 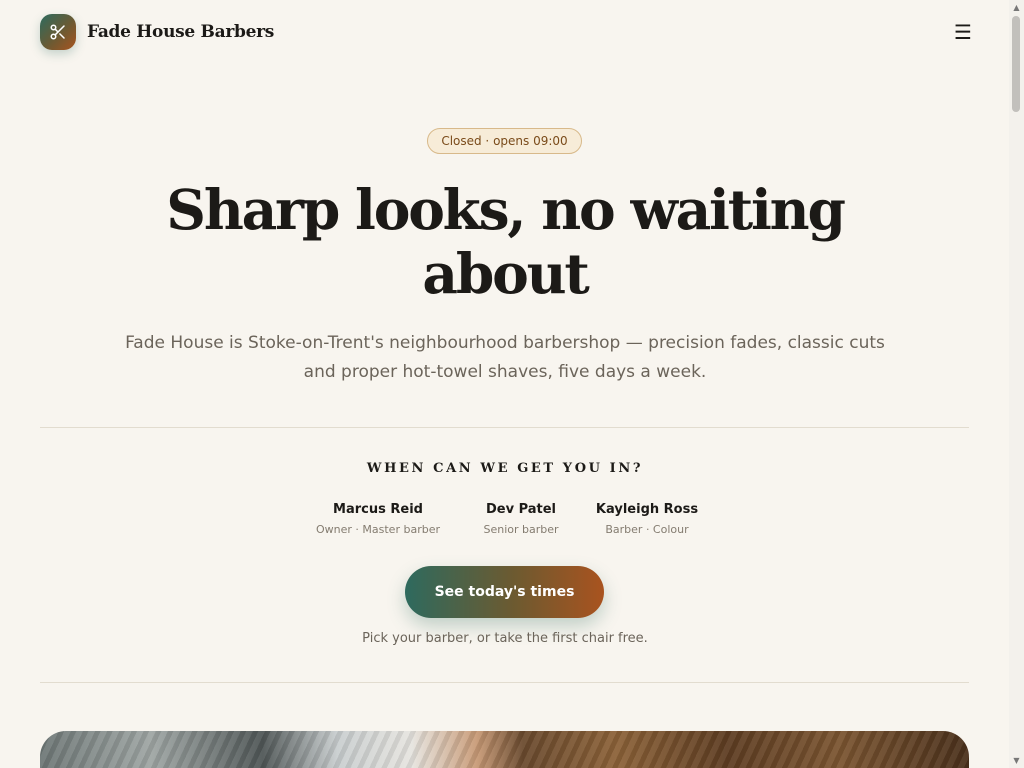 What do you see at coordinates (1016, 7) in the screenshot?
I see `scroll-up-arrow-icon: ▲` at bounding box center [1016, 7].